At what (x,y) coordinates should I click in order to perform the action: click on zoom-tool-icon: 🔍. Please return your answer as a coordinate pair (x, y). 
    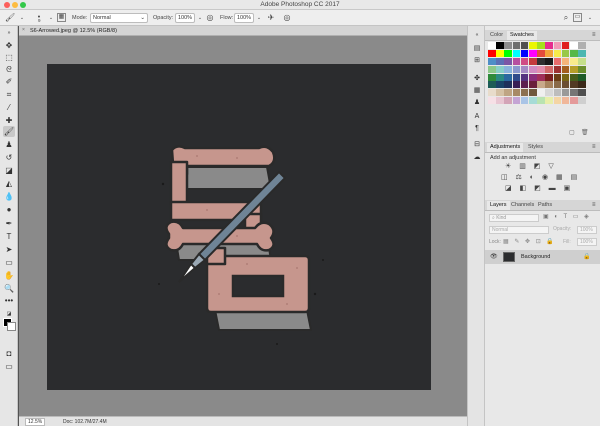
    Looking at the image, I should click on (9, 288).